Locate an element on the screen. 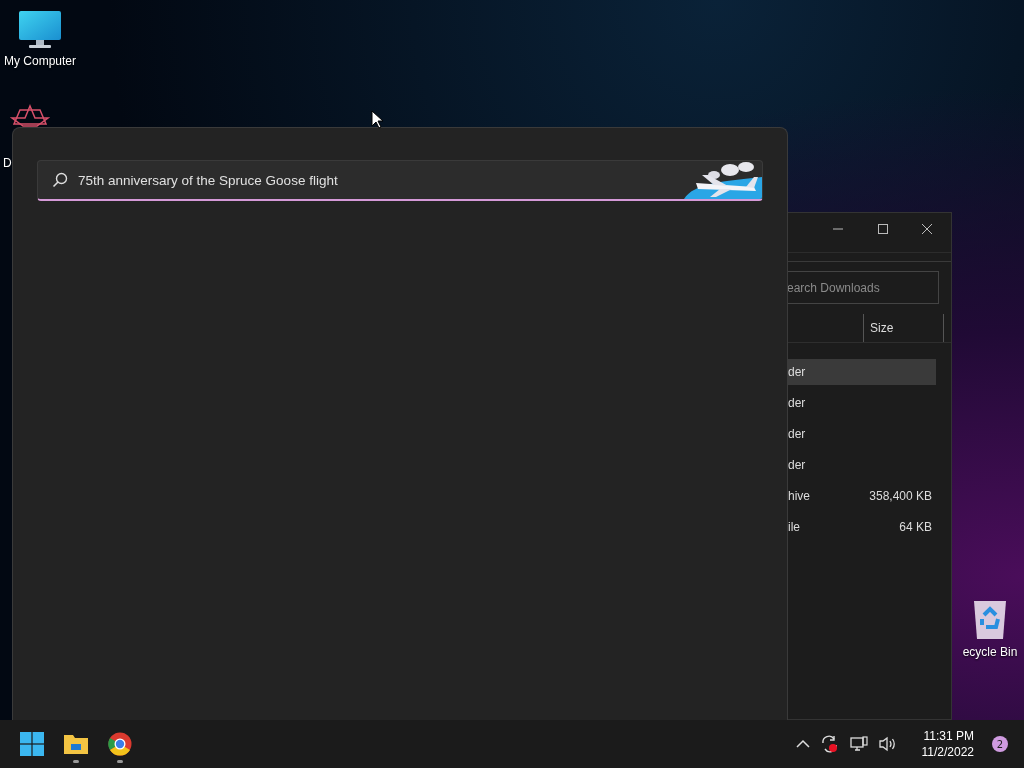  search-field: earch Downloads is located at coordinates (863, 287).